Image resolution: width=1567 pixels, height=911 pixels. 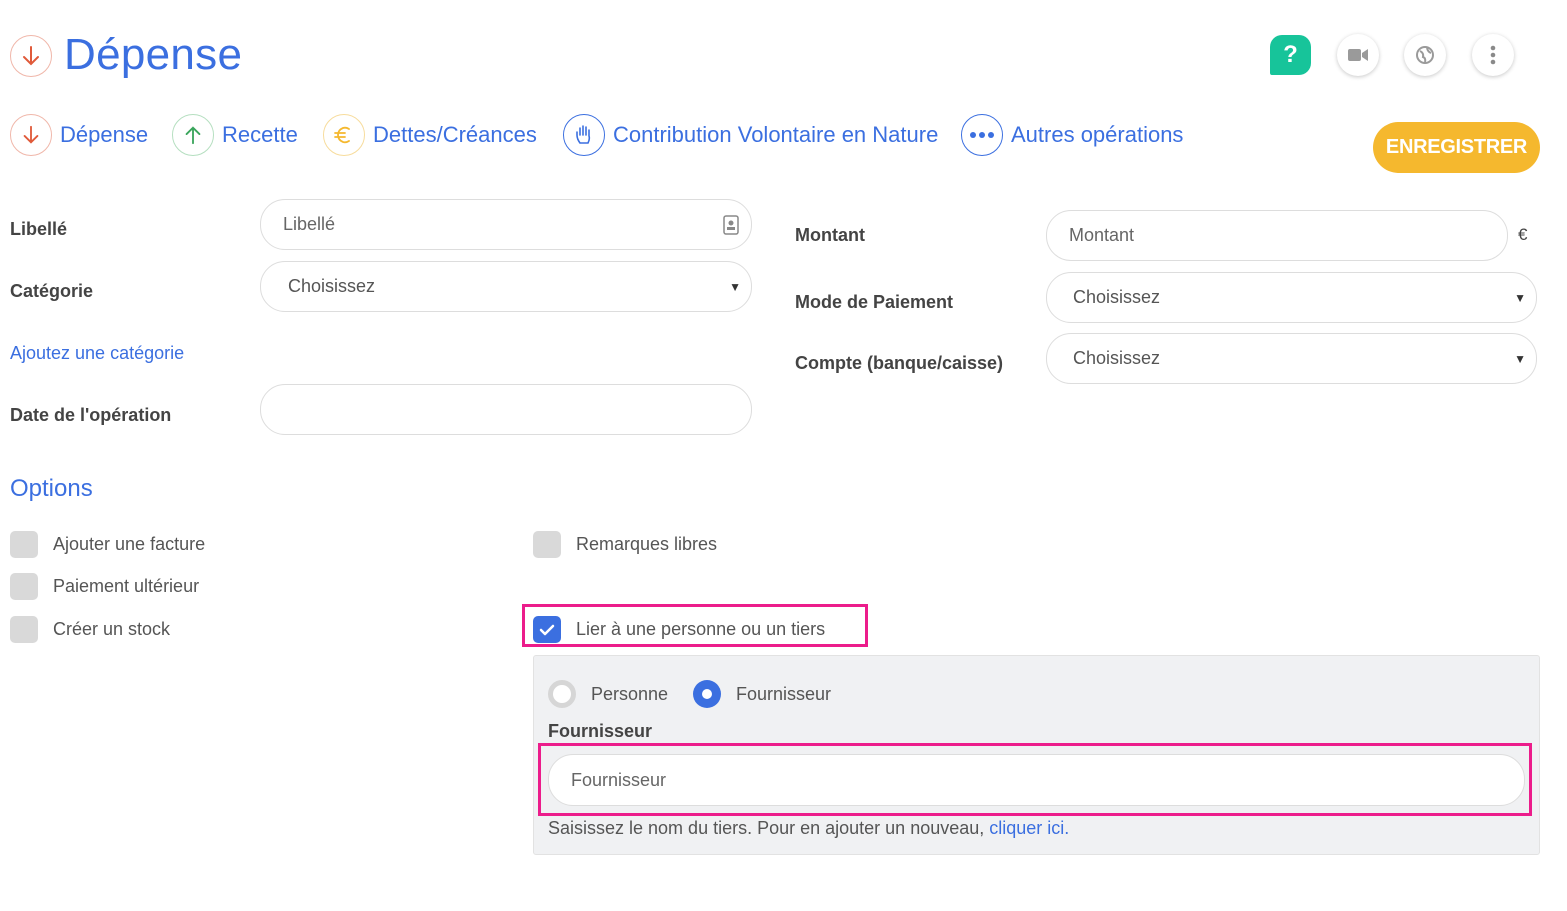 I want to click on video-icon, so click(x=1358, y=55).